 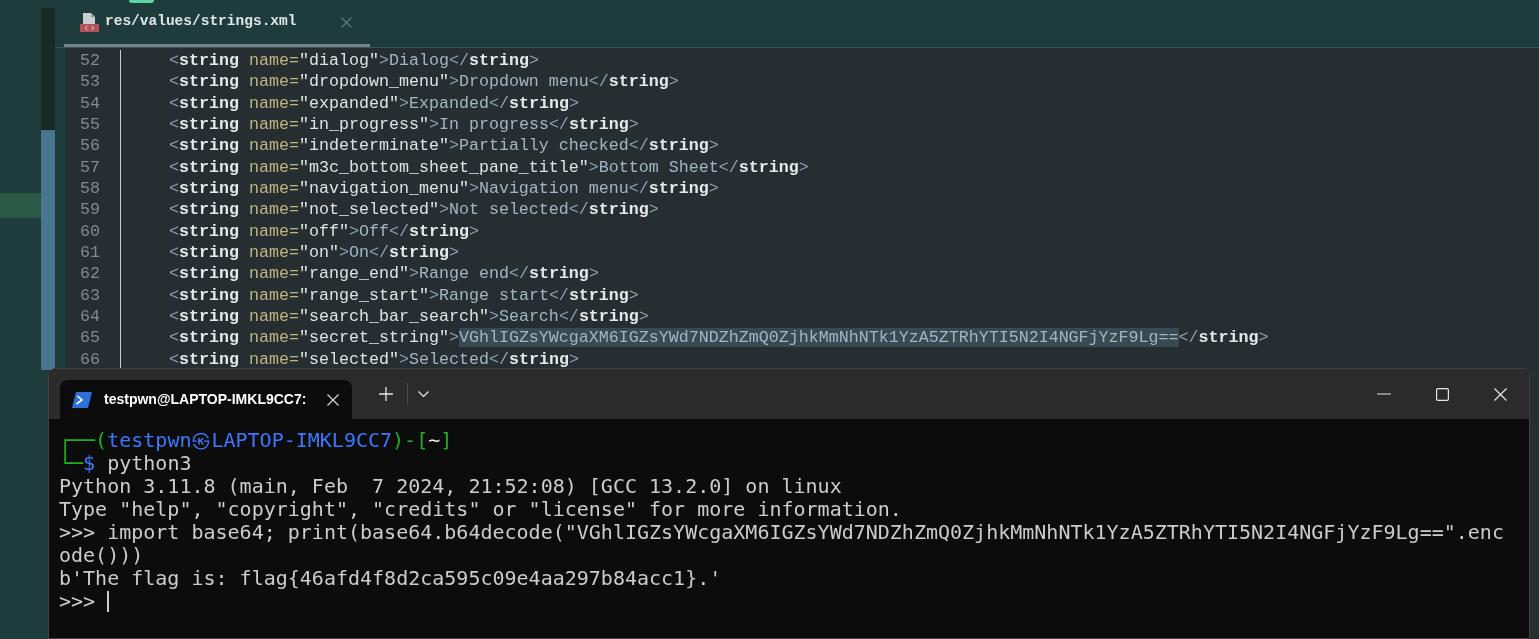 What do you see at coordinates (480, 509) in the screenshot?
I see `terminal-line: Type "help", "copyright", "credits" or "license" for more information.` at bounding box center [480, 509].